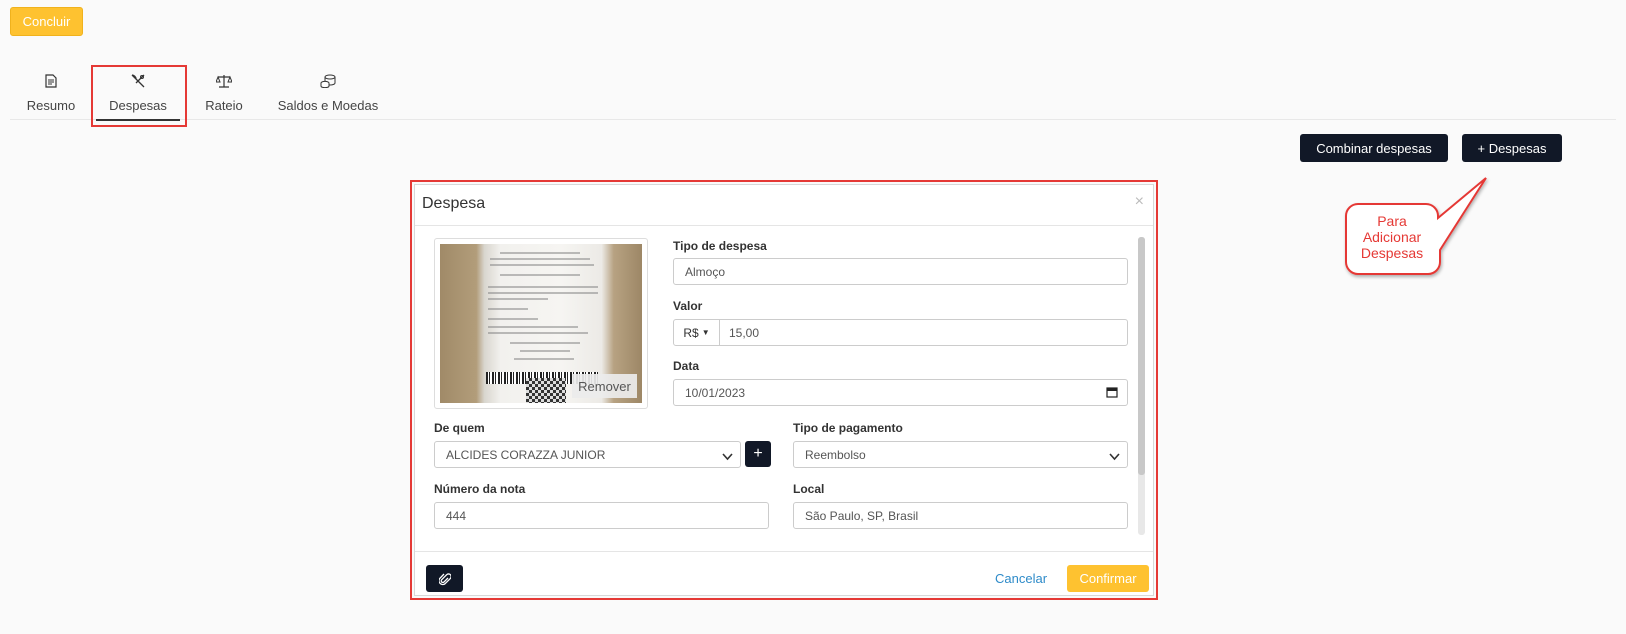 This screenshot has height=634, width=1626. Describe the element at coordinates (1021, 578) in the screenshot. I see `cancelar-button: Cancelar` at that location.